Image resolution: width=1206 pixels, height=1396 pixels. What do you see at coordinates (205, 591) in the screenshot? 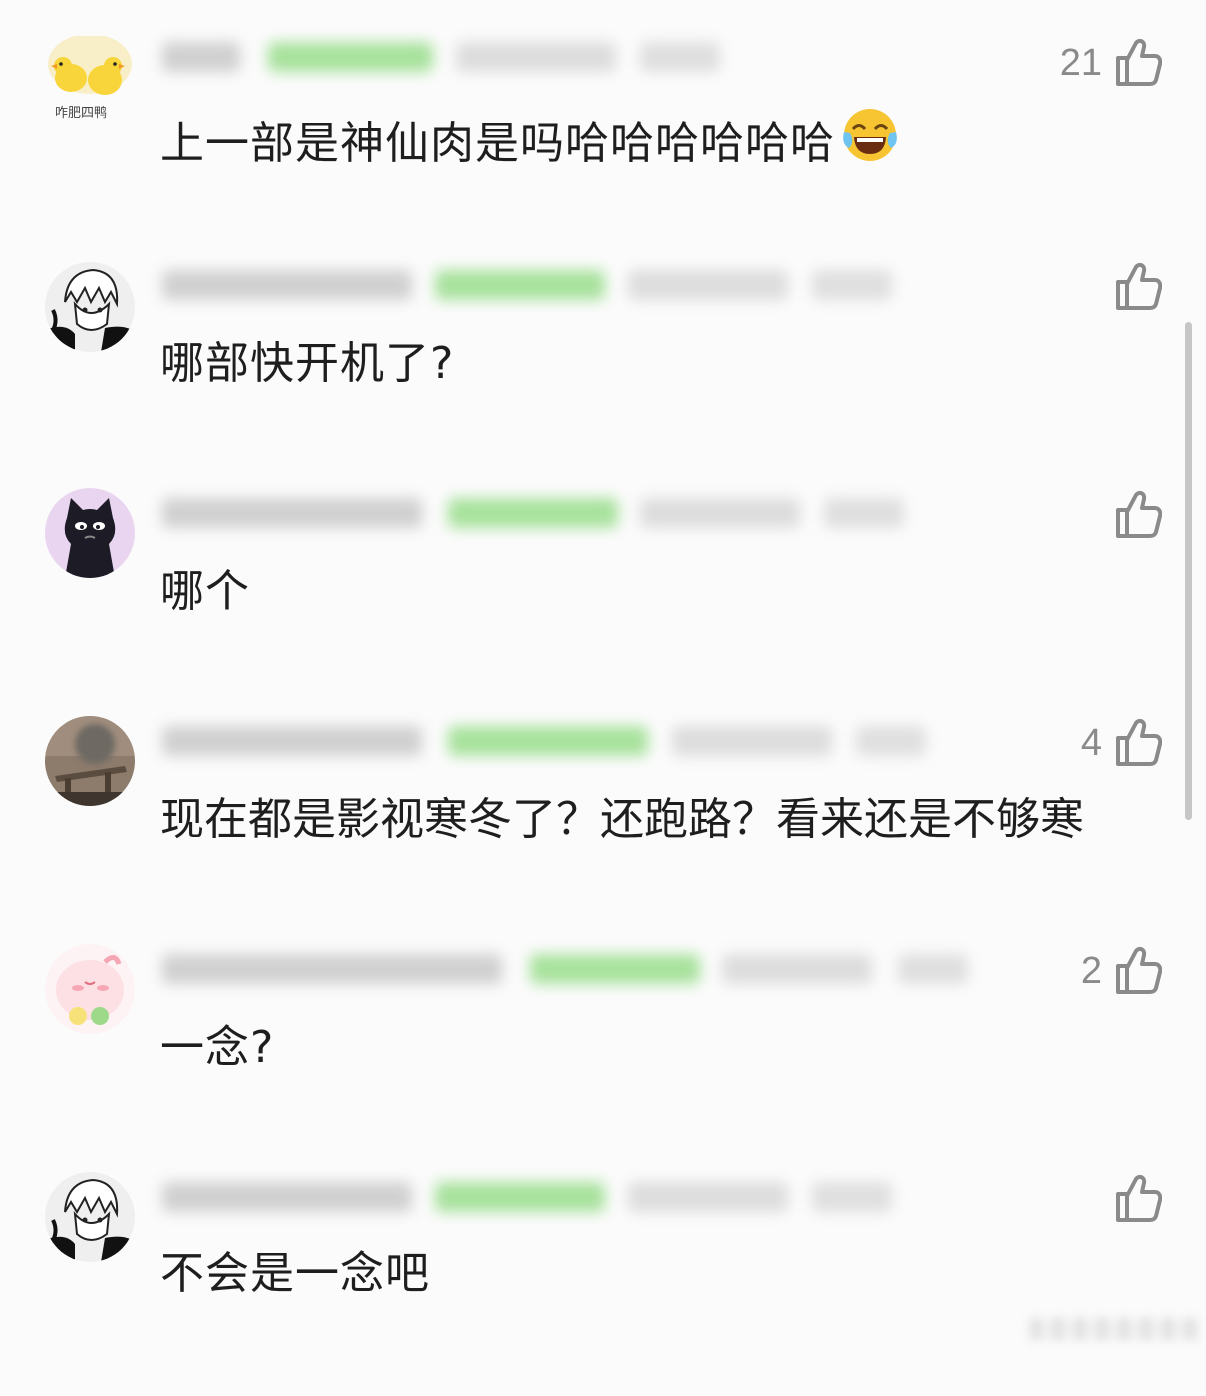
I see `comment-text: 哪个` at bounding box center [205, 591].